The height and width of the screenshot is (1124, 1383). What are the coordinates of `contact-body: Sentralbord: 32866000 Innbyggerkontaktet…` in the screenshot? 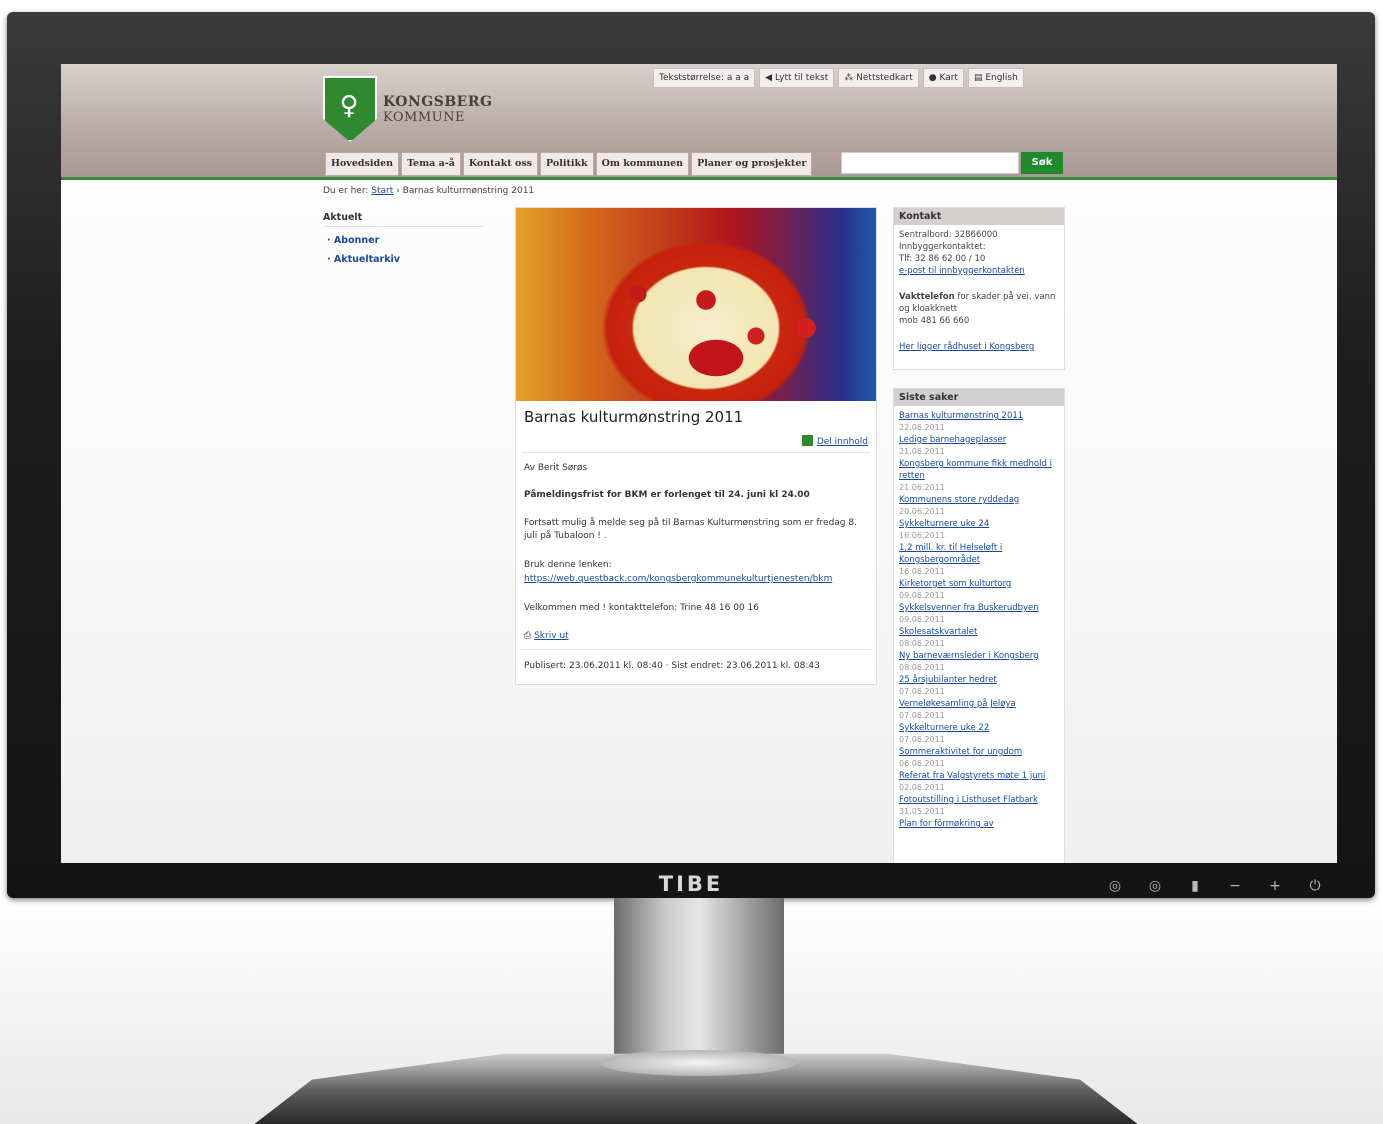 It's located at (979, 297).